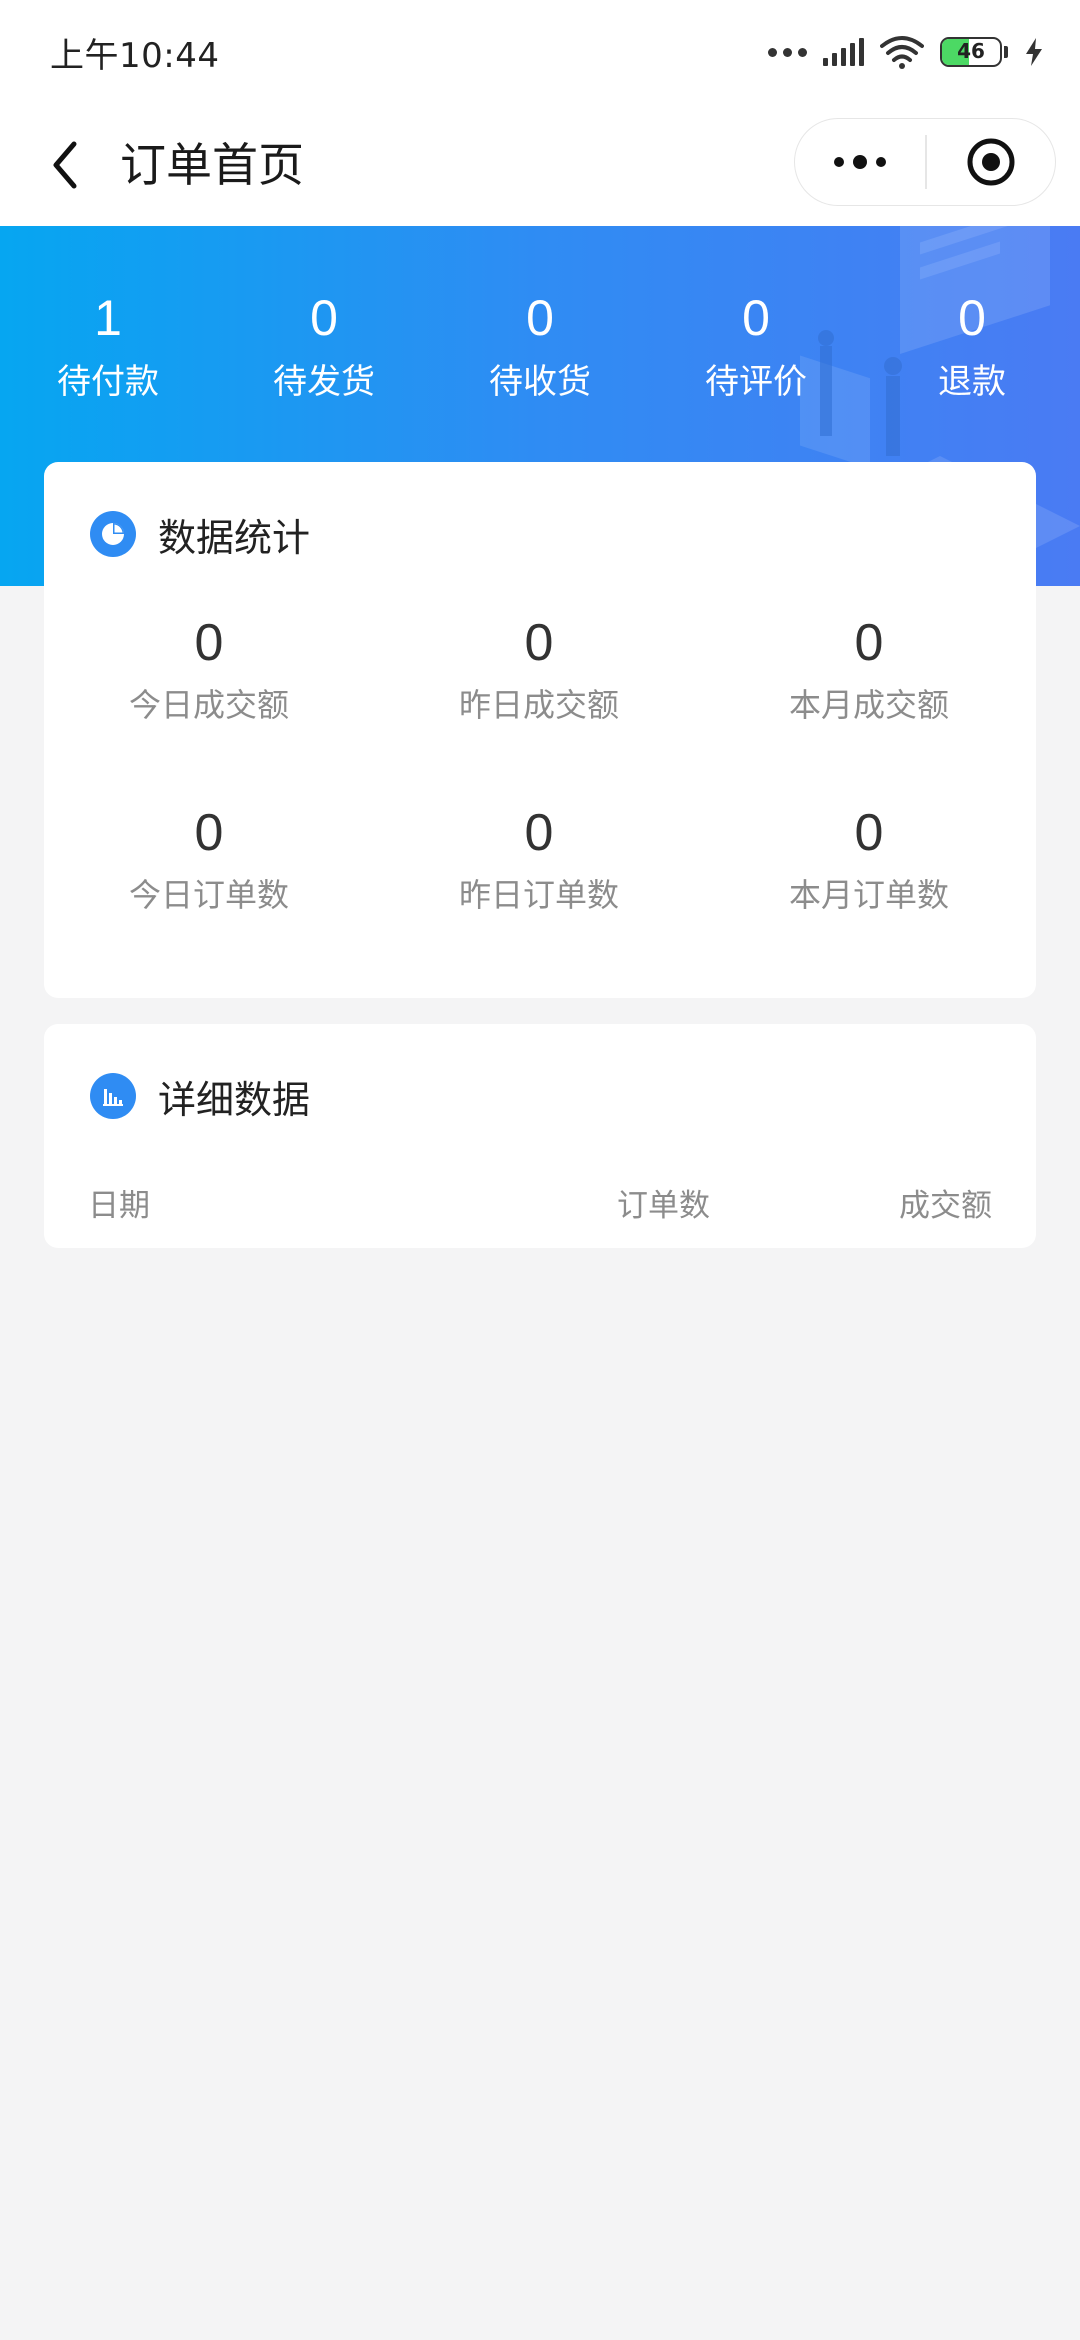  What do you see at coordinates (1034, 52) in the screenshot?
I see `charging-bolt-icon` at bounding box center [1034, 52].